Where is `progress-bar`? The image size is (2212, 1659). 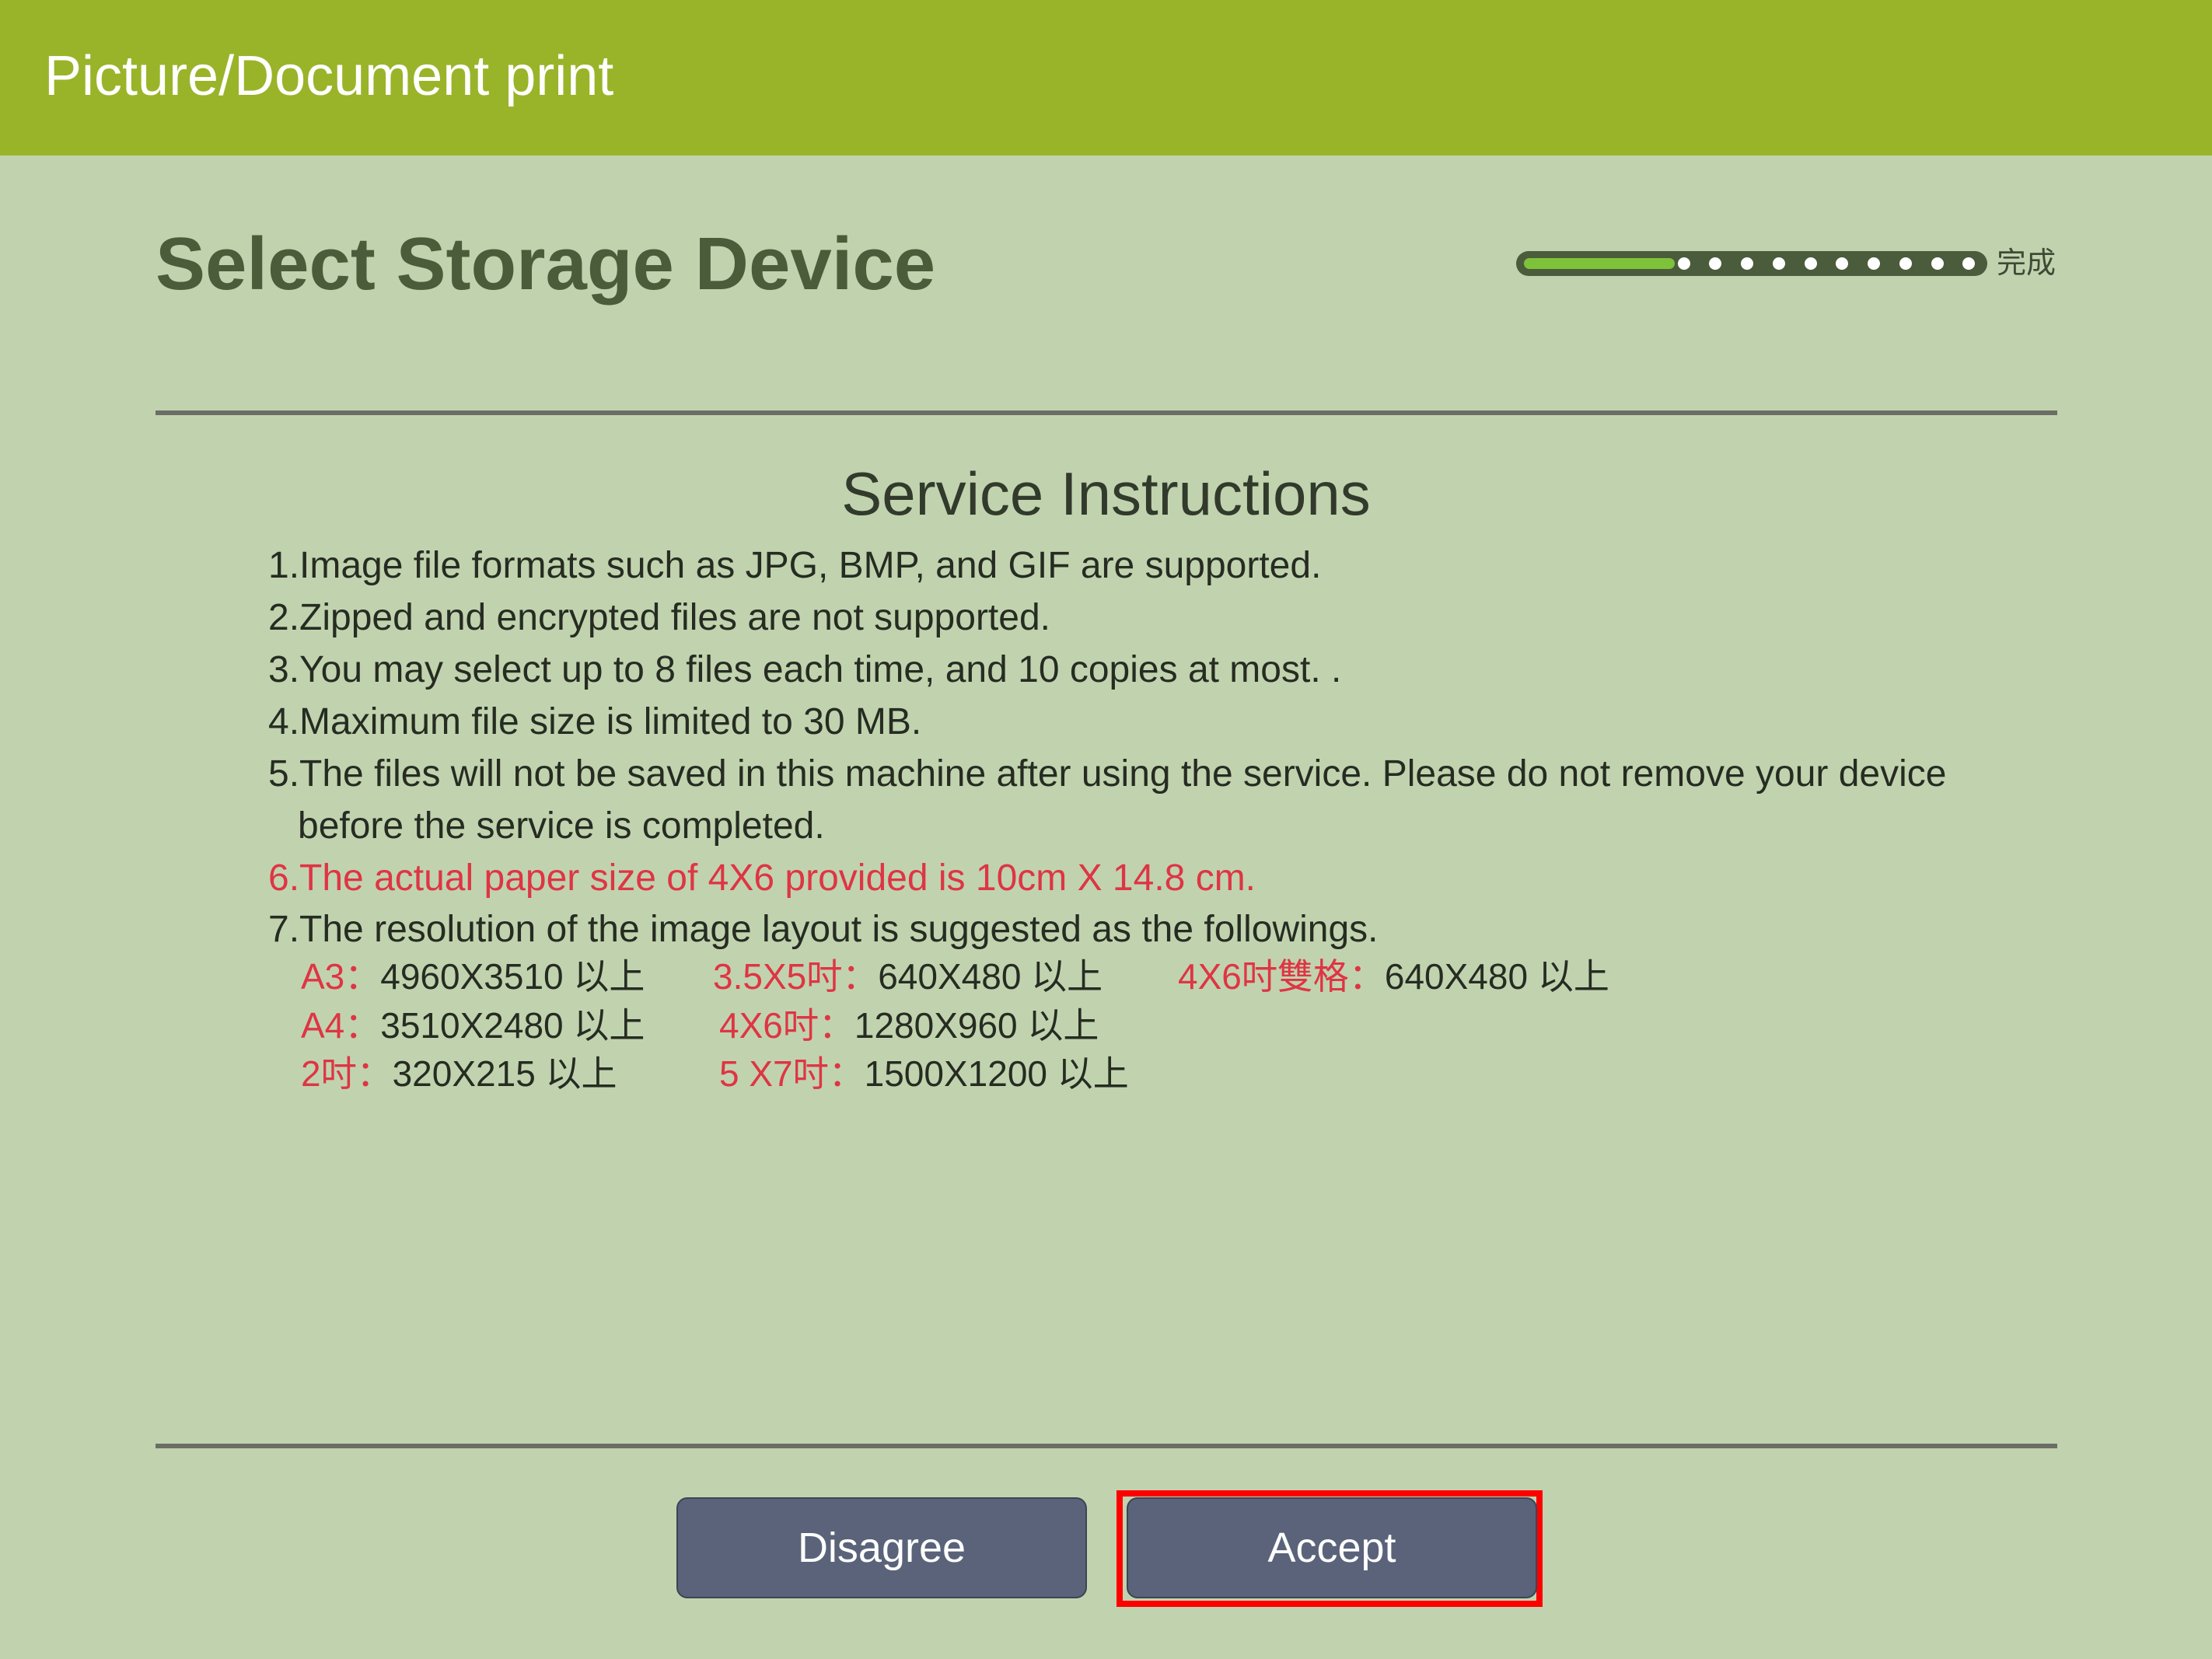
progress-bar is located at coordinates (1751, 263).